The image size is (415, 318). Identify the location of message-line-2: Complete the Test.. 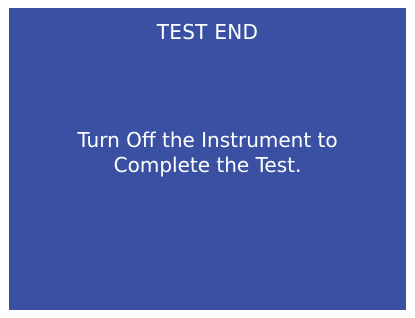
(207, 165).